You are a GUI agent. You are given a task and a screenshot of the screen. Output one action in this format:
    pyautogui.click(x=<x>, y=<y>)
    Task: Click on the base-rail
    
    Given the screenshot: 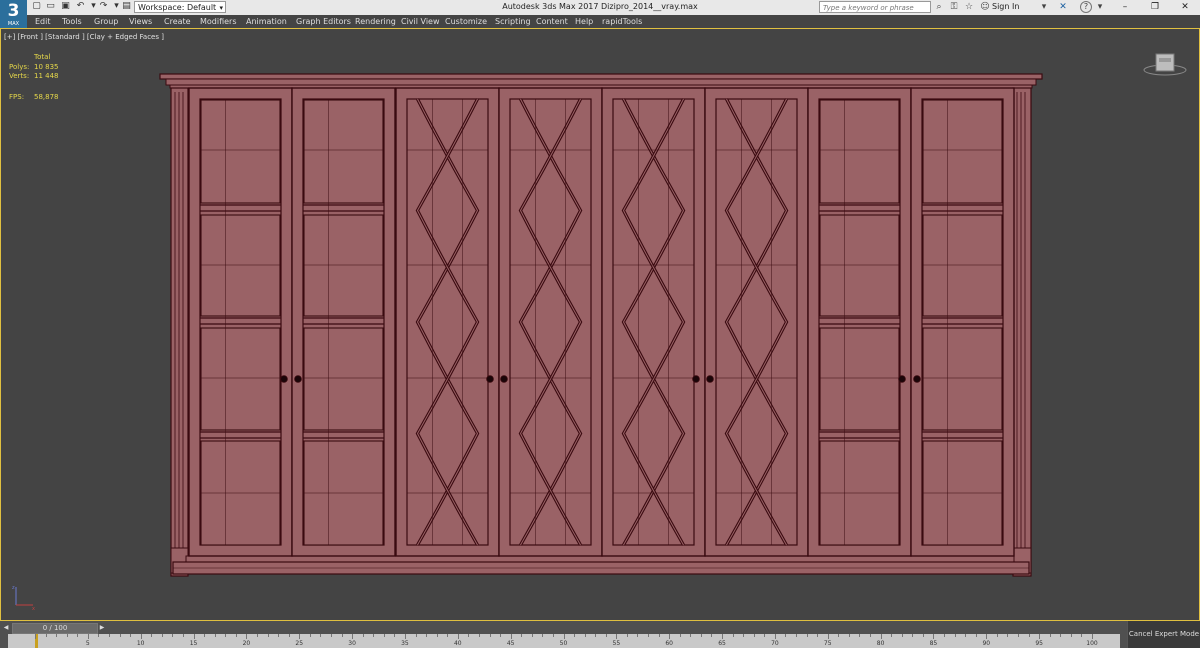 What is the action you would take?
    pyautogui.click(x=600, y=559)
    